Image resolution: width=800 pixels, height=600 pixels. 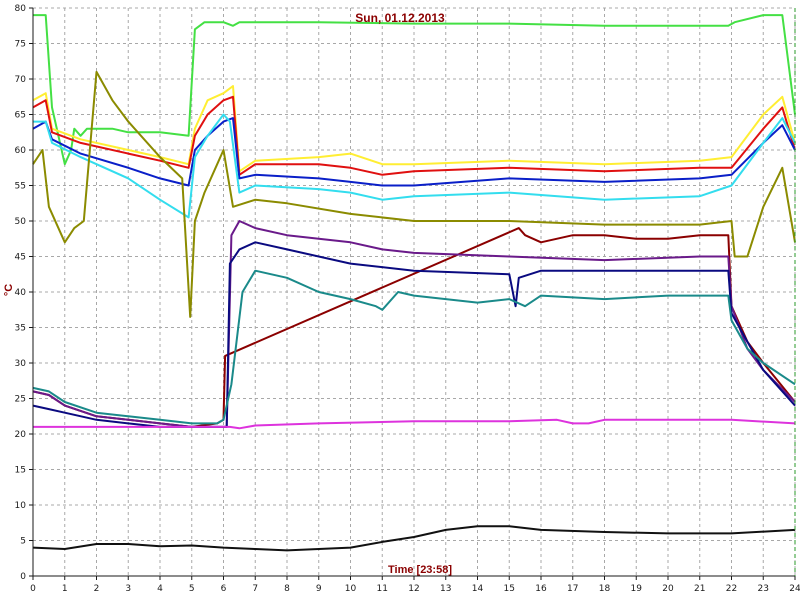 I want to click on y-tick-label: 65, so click(x=20, y=116).